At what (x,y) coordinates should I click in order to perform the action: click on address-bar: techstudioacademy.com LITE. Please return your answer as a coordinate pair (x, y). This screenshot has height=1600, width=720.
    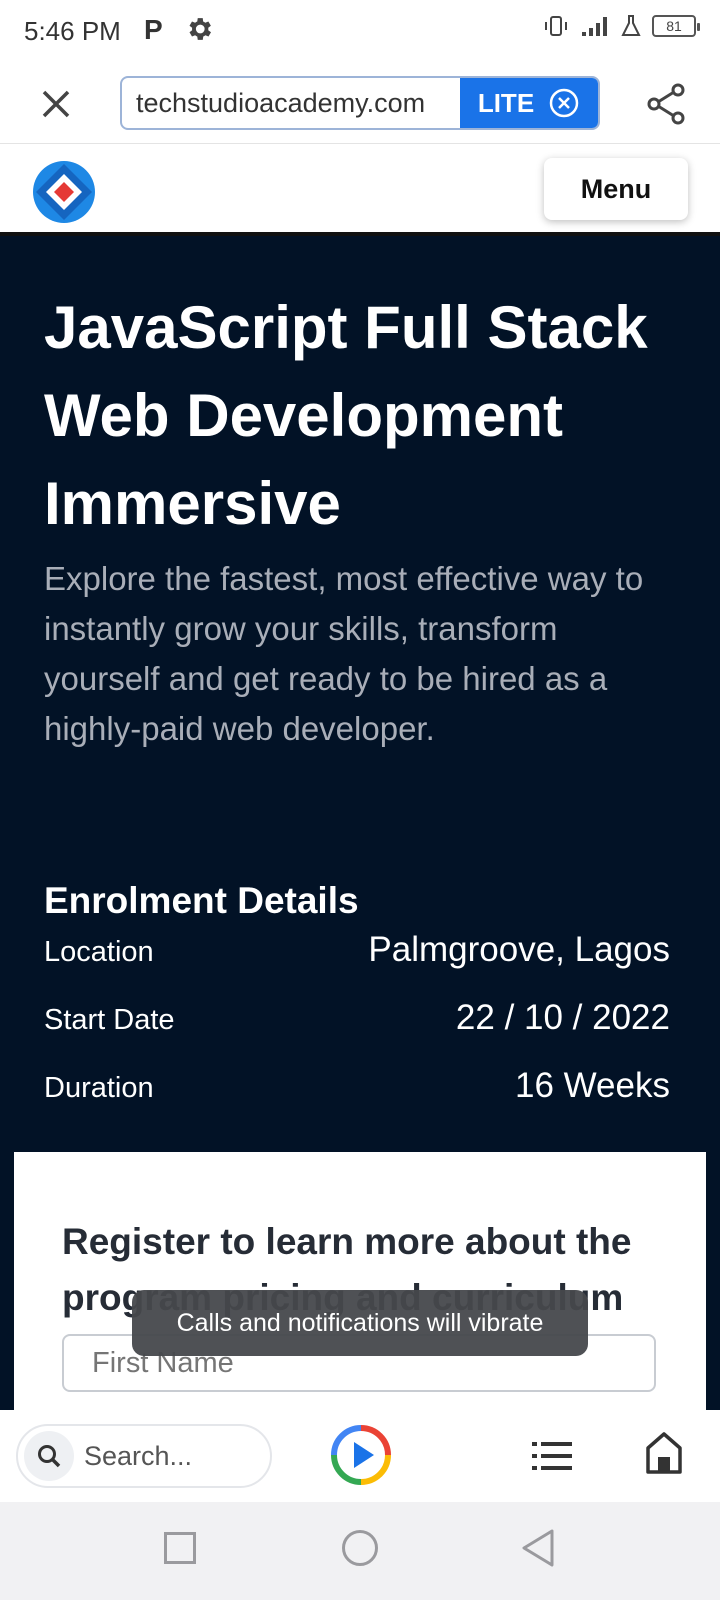
    Looking at the image, I should click on (360, 103).